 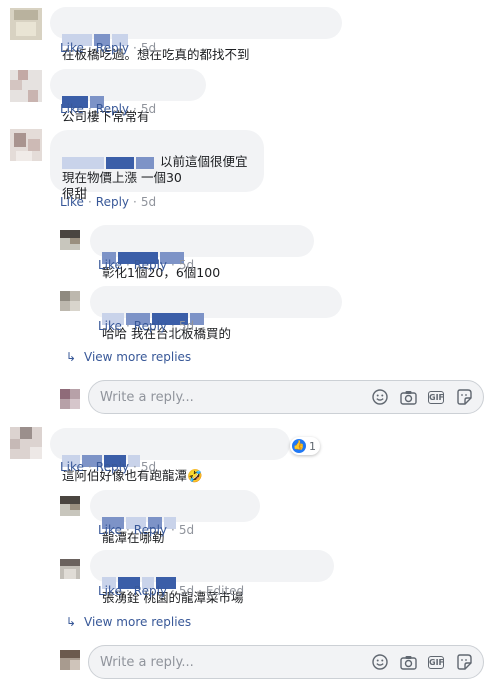 I want to click on reply-bubble: 哈哈 我在台北板橋買的, so click(x=216, y=313).